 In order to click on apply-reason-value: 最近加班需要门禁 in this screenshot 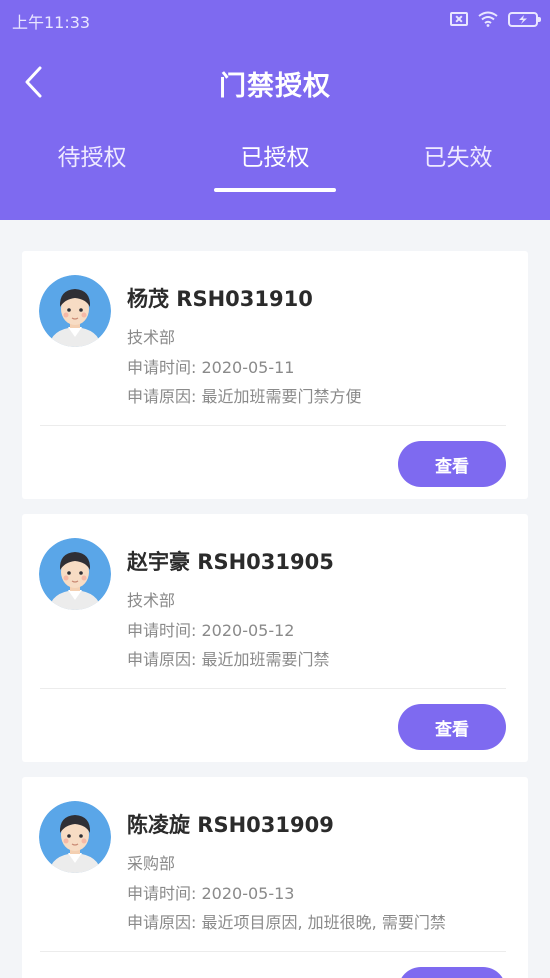, I will do `click(265, 659)`.